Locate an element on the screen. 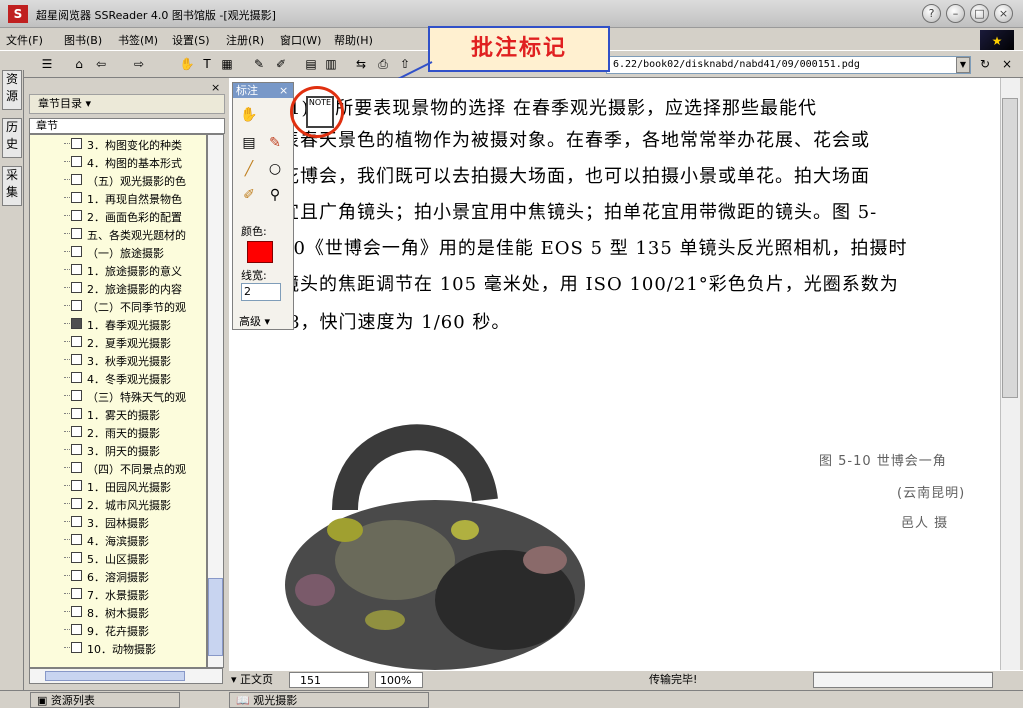 This screenshot has height=708, width=1023. hand-tool-icon: ✋ is located at coordinates (249, 115).